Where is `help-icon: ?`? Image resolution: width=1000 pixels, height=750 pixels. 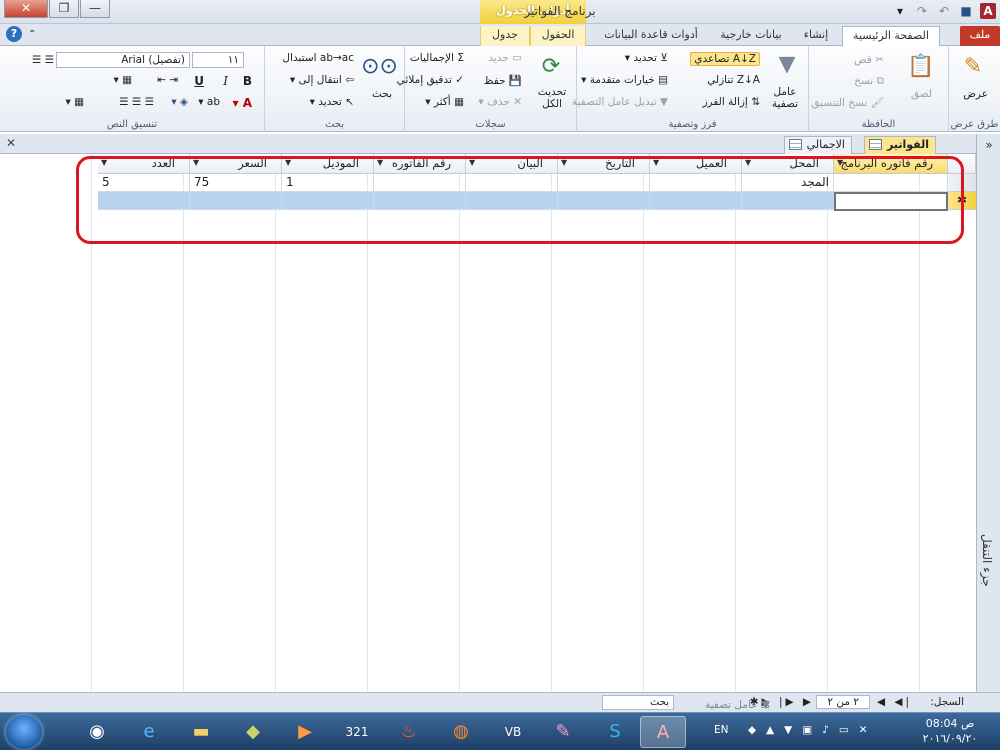
help-icon: ? is located at coordinates (14, 34).